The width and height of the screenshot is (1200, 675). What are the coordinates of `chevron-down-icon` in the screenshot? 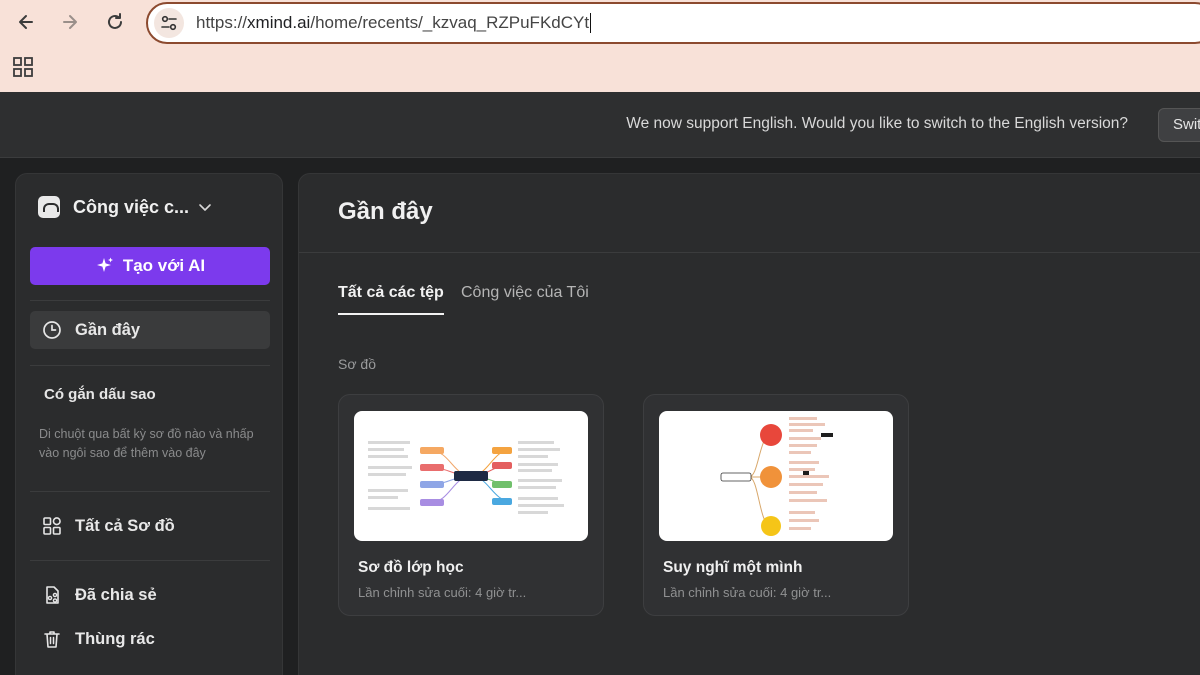 It's located at (205, 207).